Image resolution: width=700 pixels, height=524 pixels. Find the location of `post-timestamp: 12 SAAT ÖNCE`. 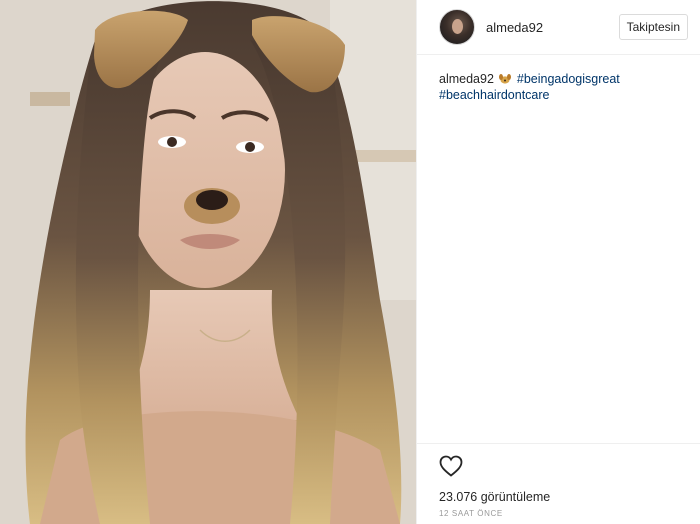

post-timestamp: 12 SAAT ÖNCE is located at coordinates (471, 513).